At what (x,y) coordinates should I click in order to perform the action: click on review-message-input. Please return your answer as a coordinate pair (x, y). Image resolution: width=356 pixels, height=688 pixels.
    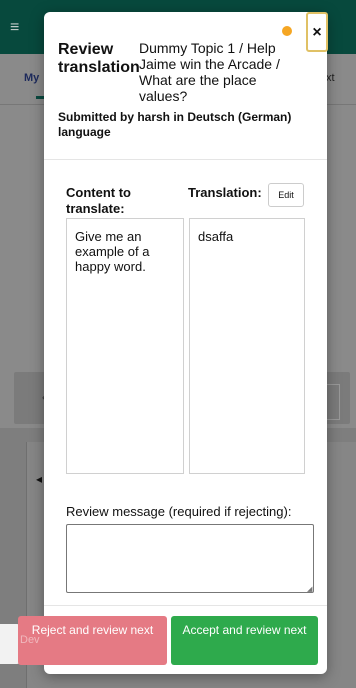
    Looking at the image, I should click on (190, 558).